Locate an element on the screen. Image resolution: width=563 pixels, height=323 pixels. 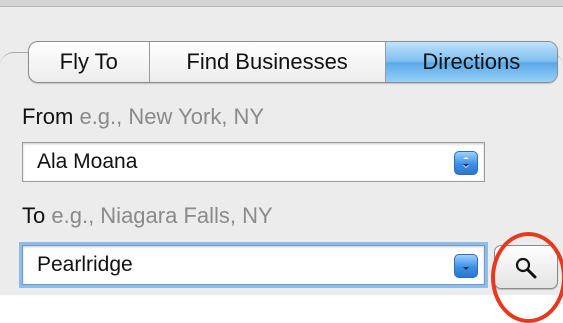
from-dropdown-button is located at coordinates (466, 163).